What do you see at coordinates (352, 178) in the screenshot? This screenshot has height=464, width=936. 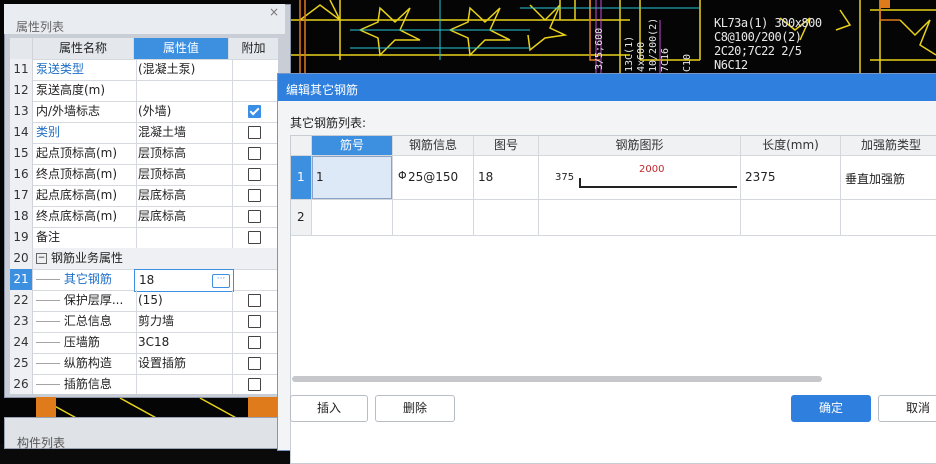 I see `bar-no-cell: 1` at bounding box center [352, 178].